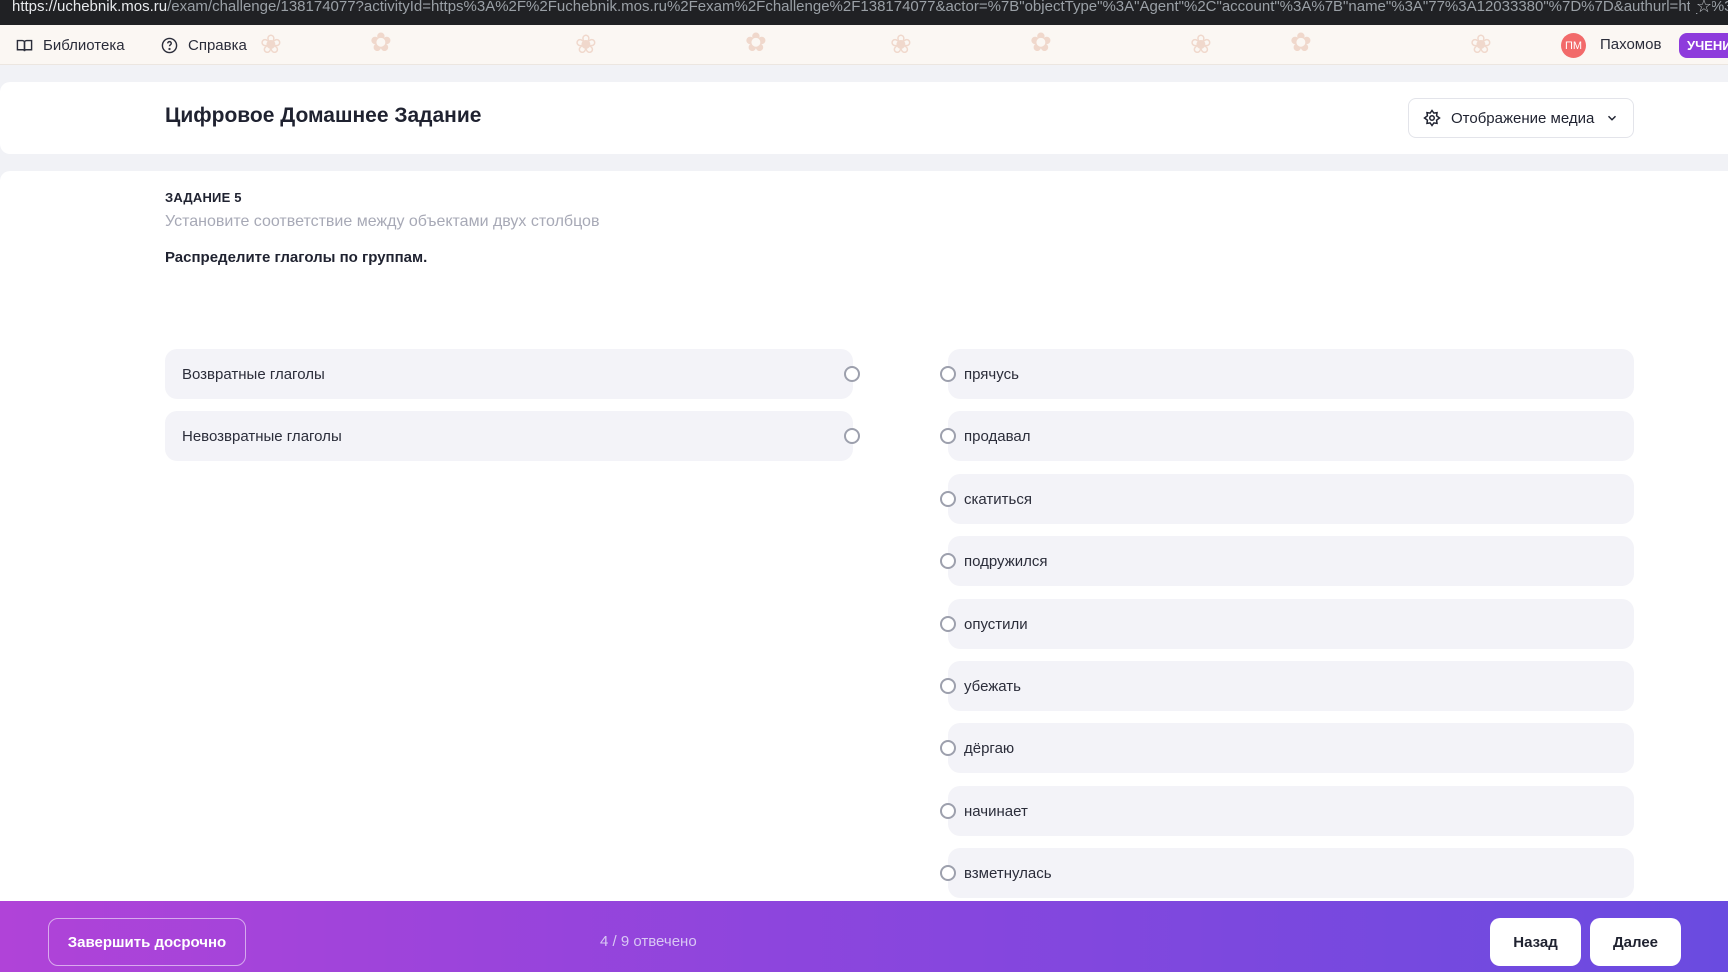  I want to click on media-button-label: Отображение медиа, so click(1523, 118).